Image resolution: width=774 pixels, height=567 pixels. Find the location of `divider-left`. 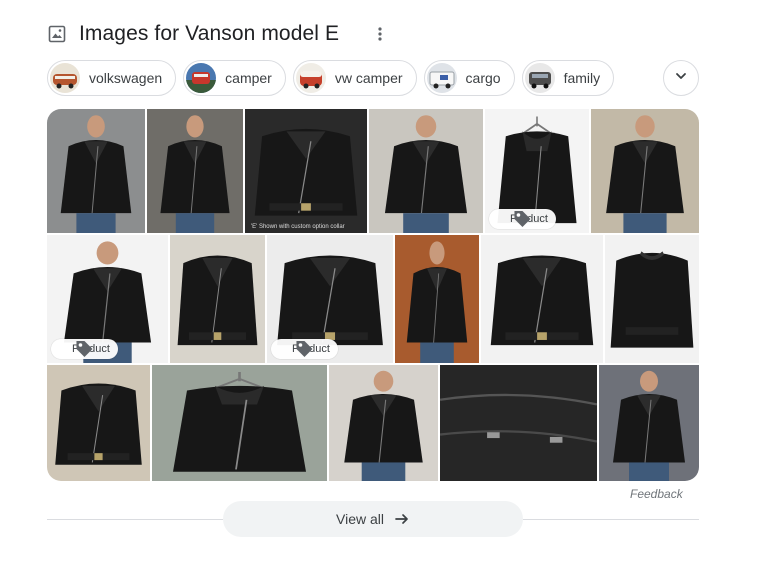

divider-left is located at coordinates (135, 519).